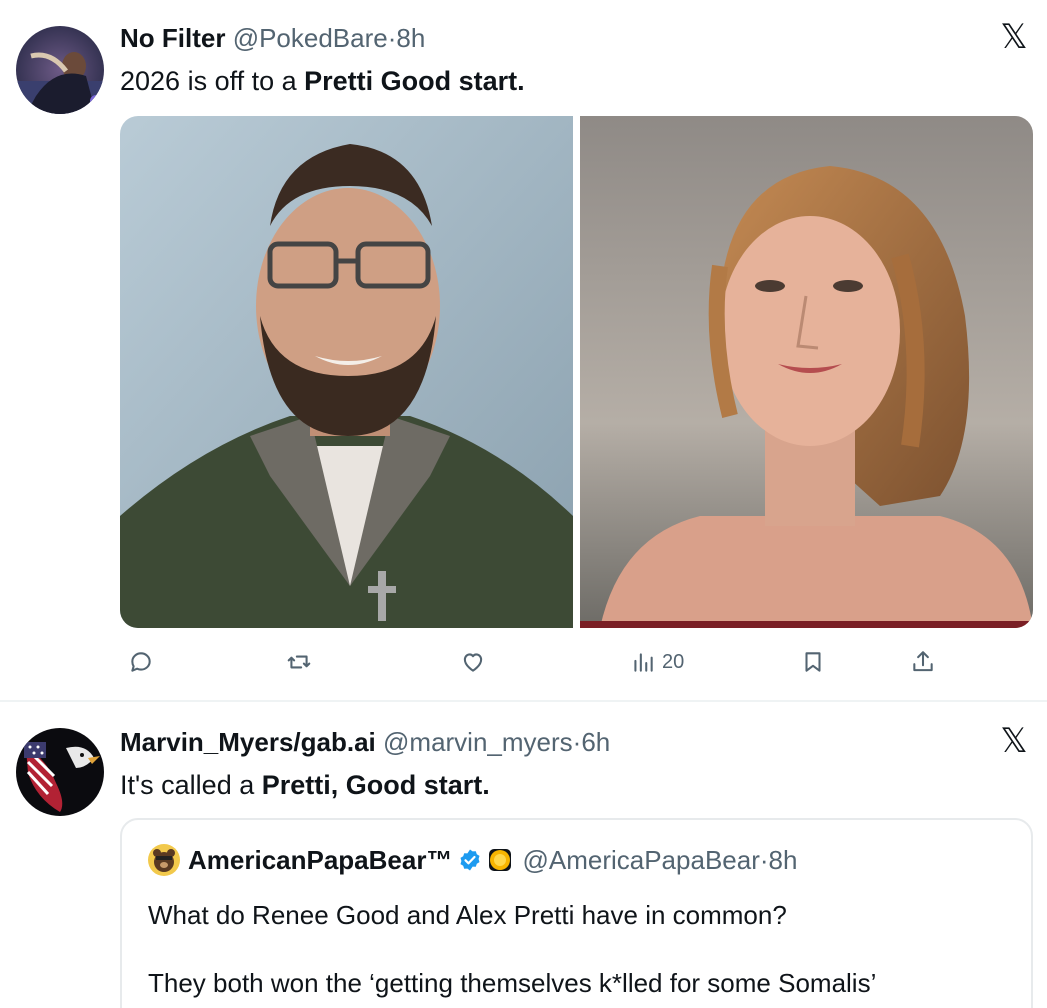 This screenshot has width=1047, height=1008. What do you see at coordinates (410, 38) in the screenshot?
I see `timestamp: 8h` at bounding box center [410, 38].